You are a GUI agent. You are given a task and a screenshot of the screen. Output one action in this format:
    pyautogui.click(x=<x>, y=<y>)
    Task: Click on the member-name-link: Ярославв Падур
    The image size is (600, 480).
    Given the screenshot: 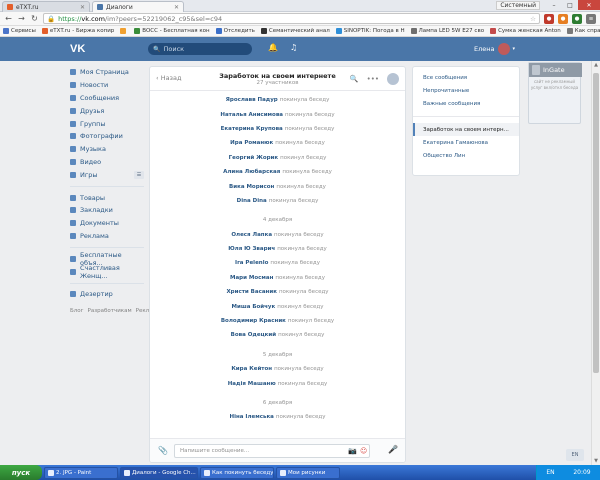 What is the action you would take?
    pyautogui.click(x=252, y=100)
    